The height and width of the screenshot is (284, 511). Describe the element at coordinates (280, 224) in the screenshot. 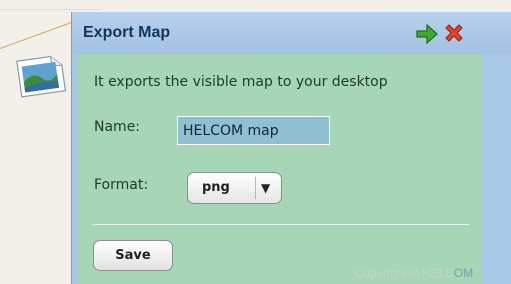

I see `form-separator` at that location.